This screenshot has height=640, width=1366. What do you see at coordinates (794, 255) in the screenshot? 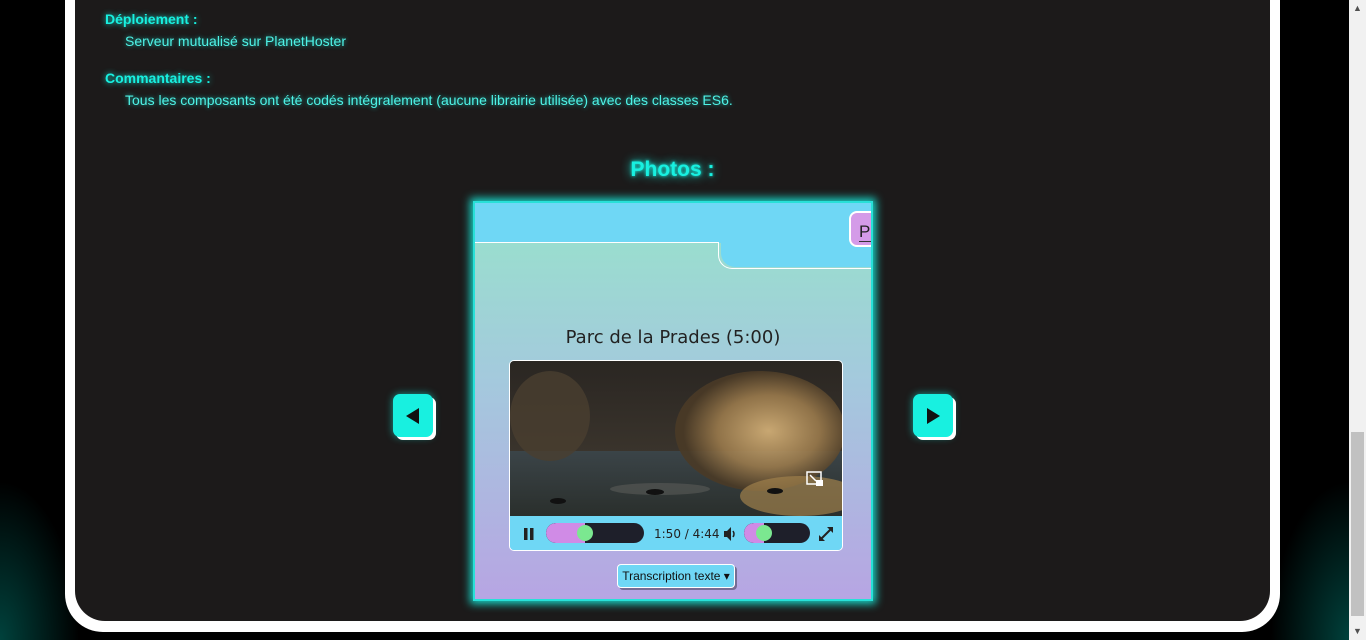
I see `header-divider-curve` at bounding box center [794, 255].